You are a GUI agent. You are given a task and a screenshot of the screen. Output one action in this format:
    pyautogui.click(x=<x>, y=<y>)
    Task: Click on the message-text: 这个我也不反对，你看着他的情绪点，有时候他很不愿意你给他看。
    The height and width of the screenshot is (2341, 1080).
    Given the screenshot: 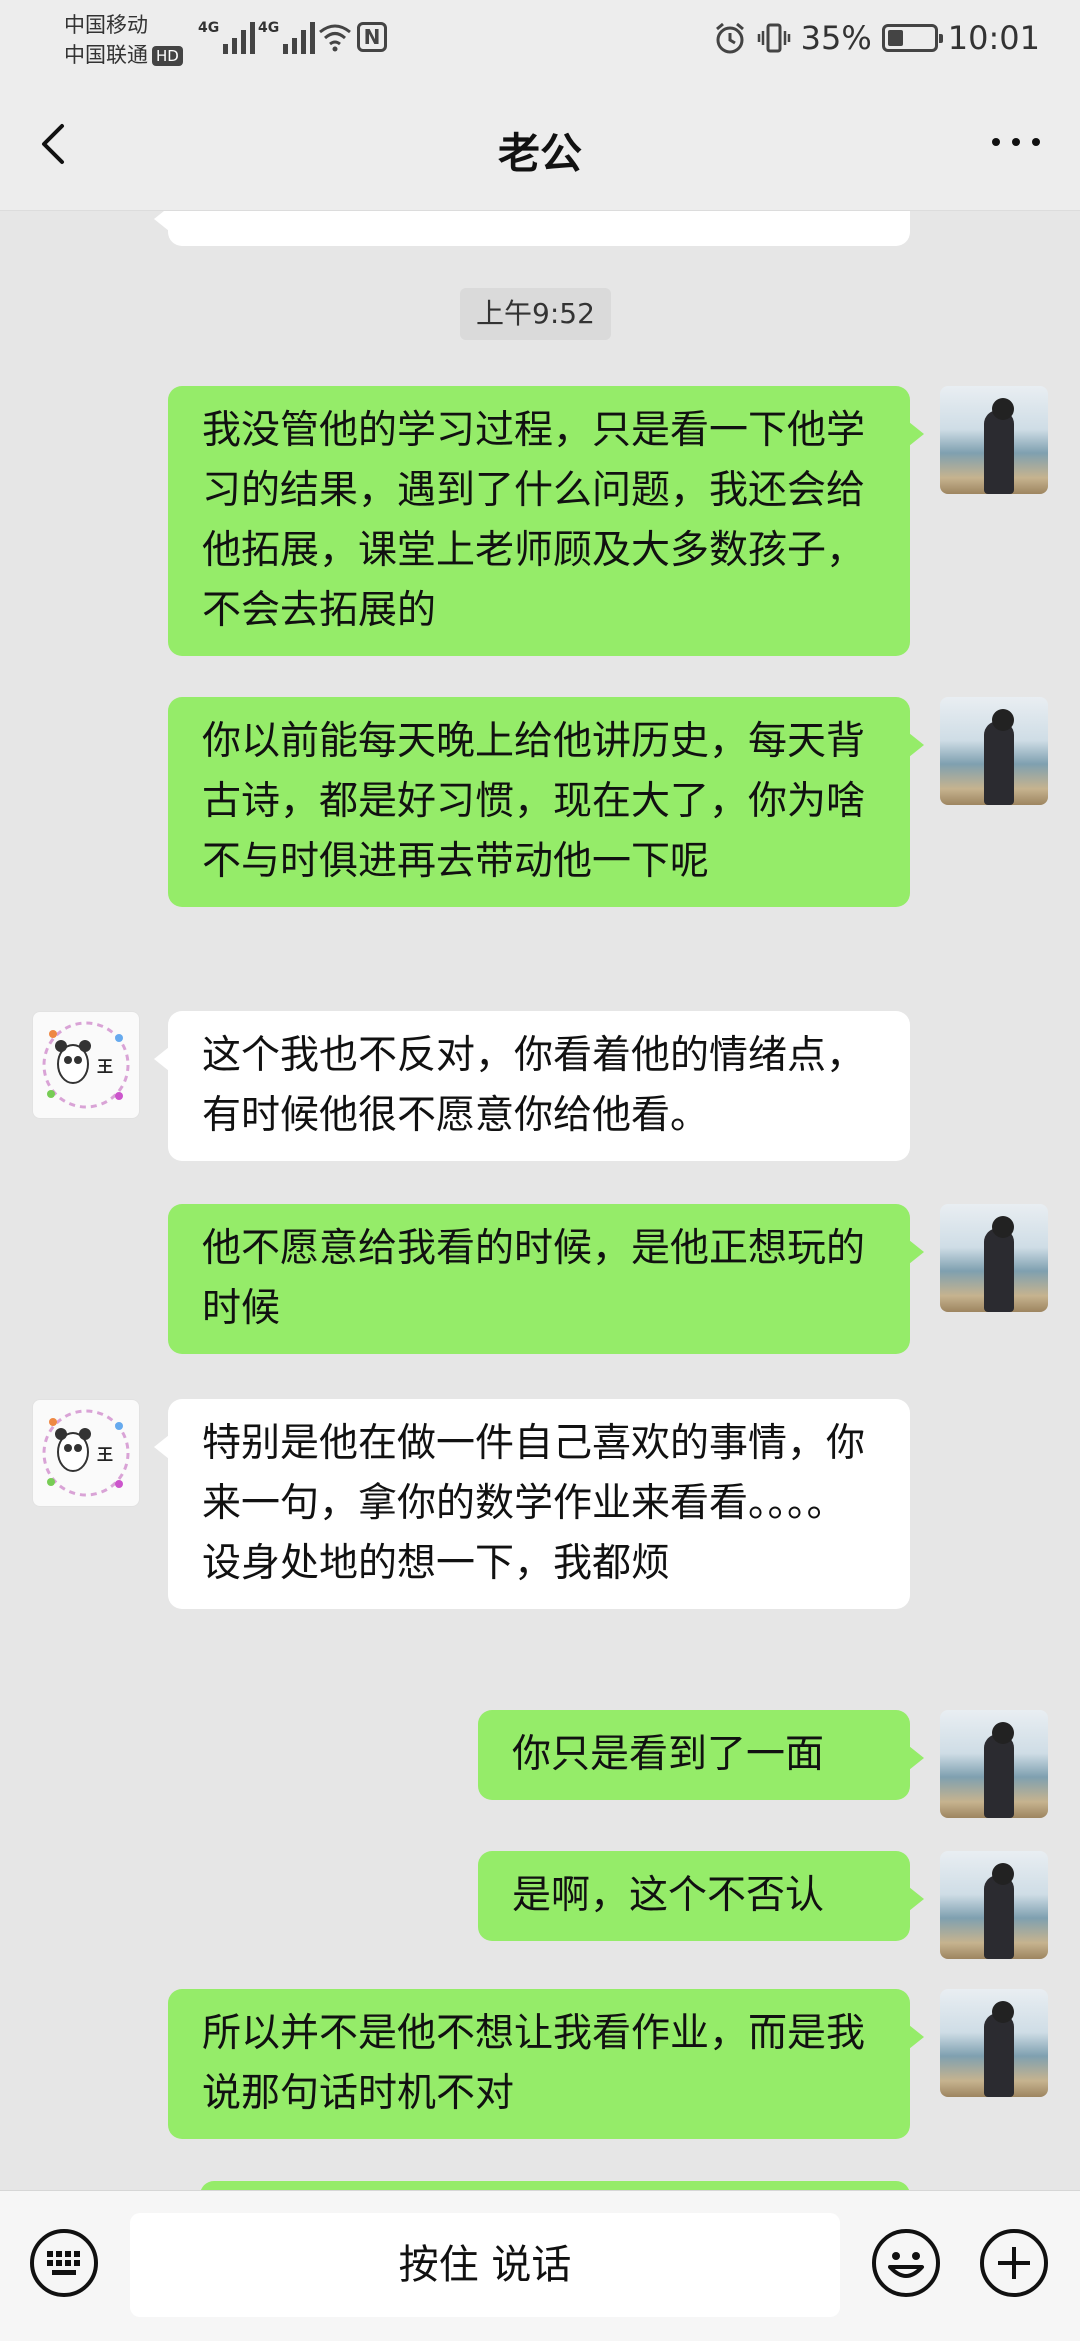 What is the action you would take?
    pyautogui.click(x=534, y=1085)
    